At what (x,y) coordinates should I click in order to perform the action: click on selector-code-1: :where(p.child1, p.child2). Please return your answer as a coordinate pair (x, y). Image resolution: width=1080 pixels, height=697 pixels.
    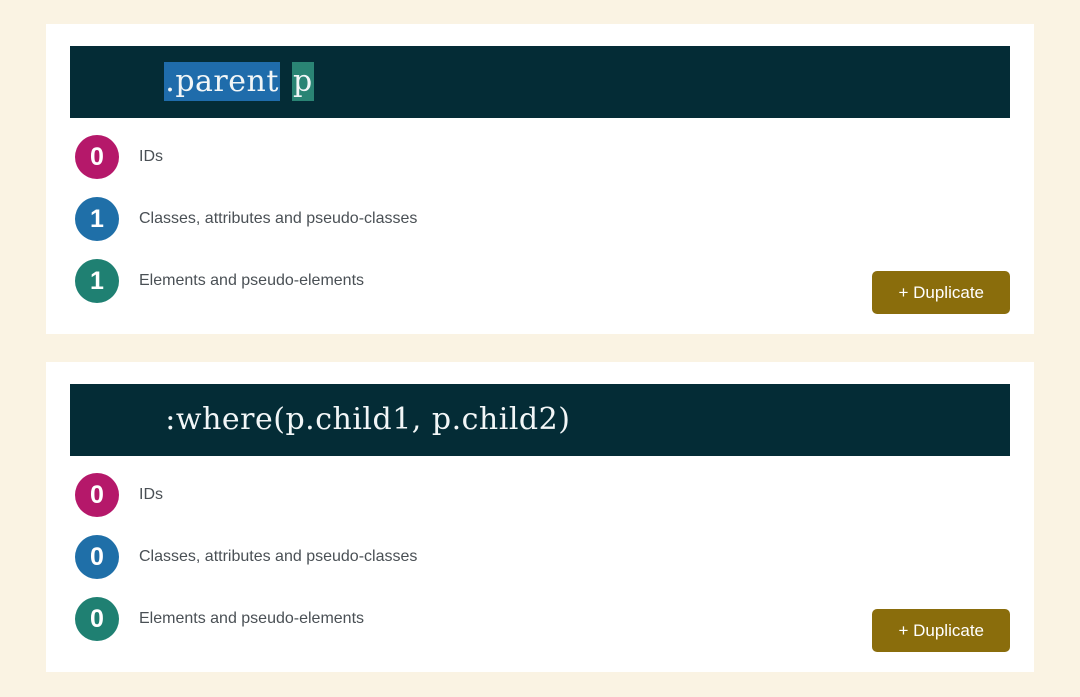
    Looking at the image, I should click on (327, 420).